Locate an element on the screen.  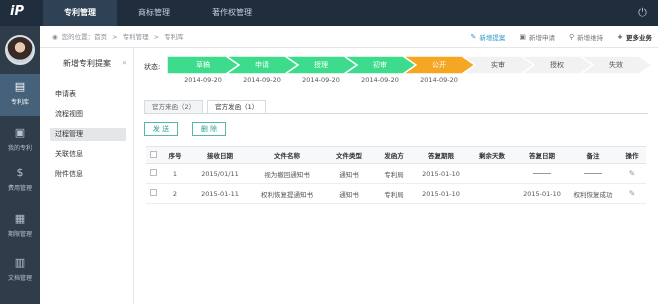
submenu-title: 新增专利提案 is located at coordinates (87, 63).